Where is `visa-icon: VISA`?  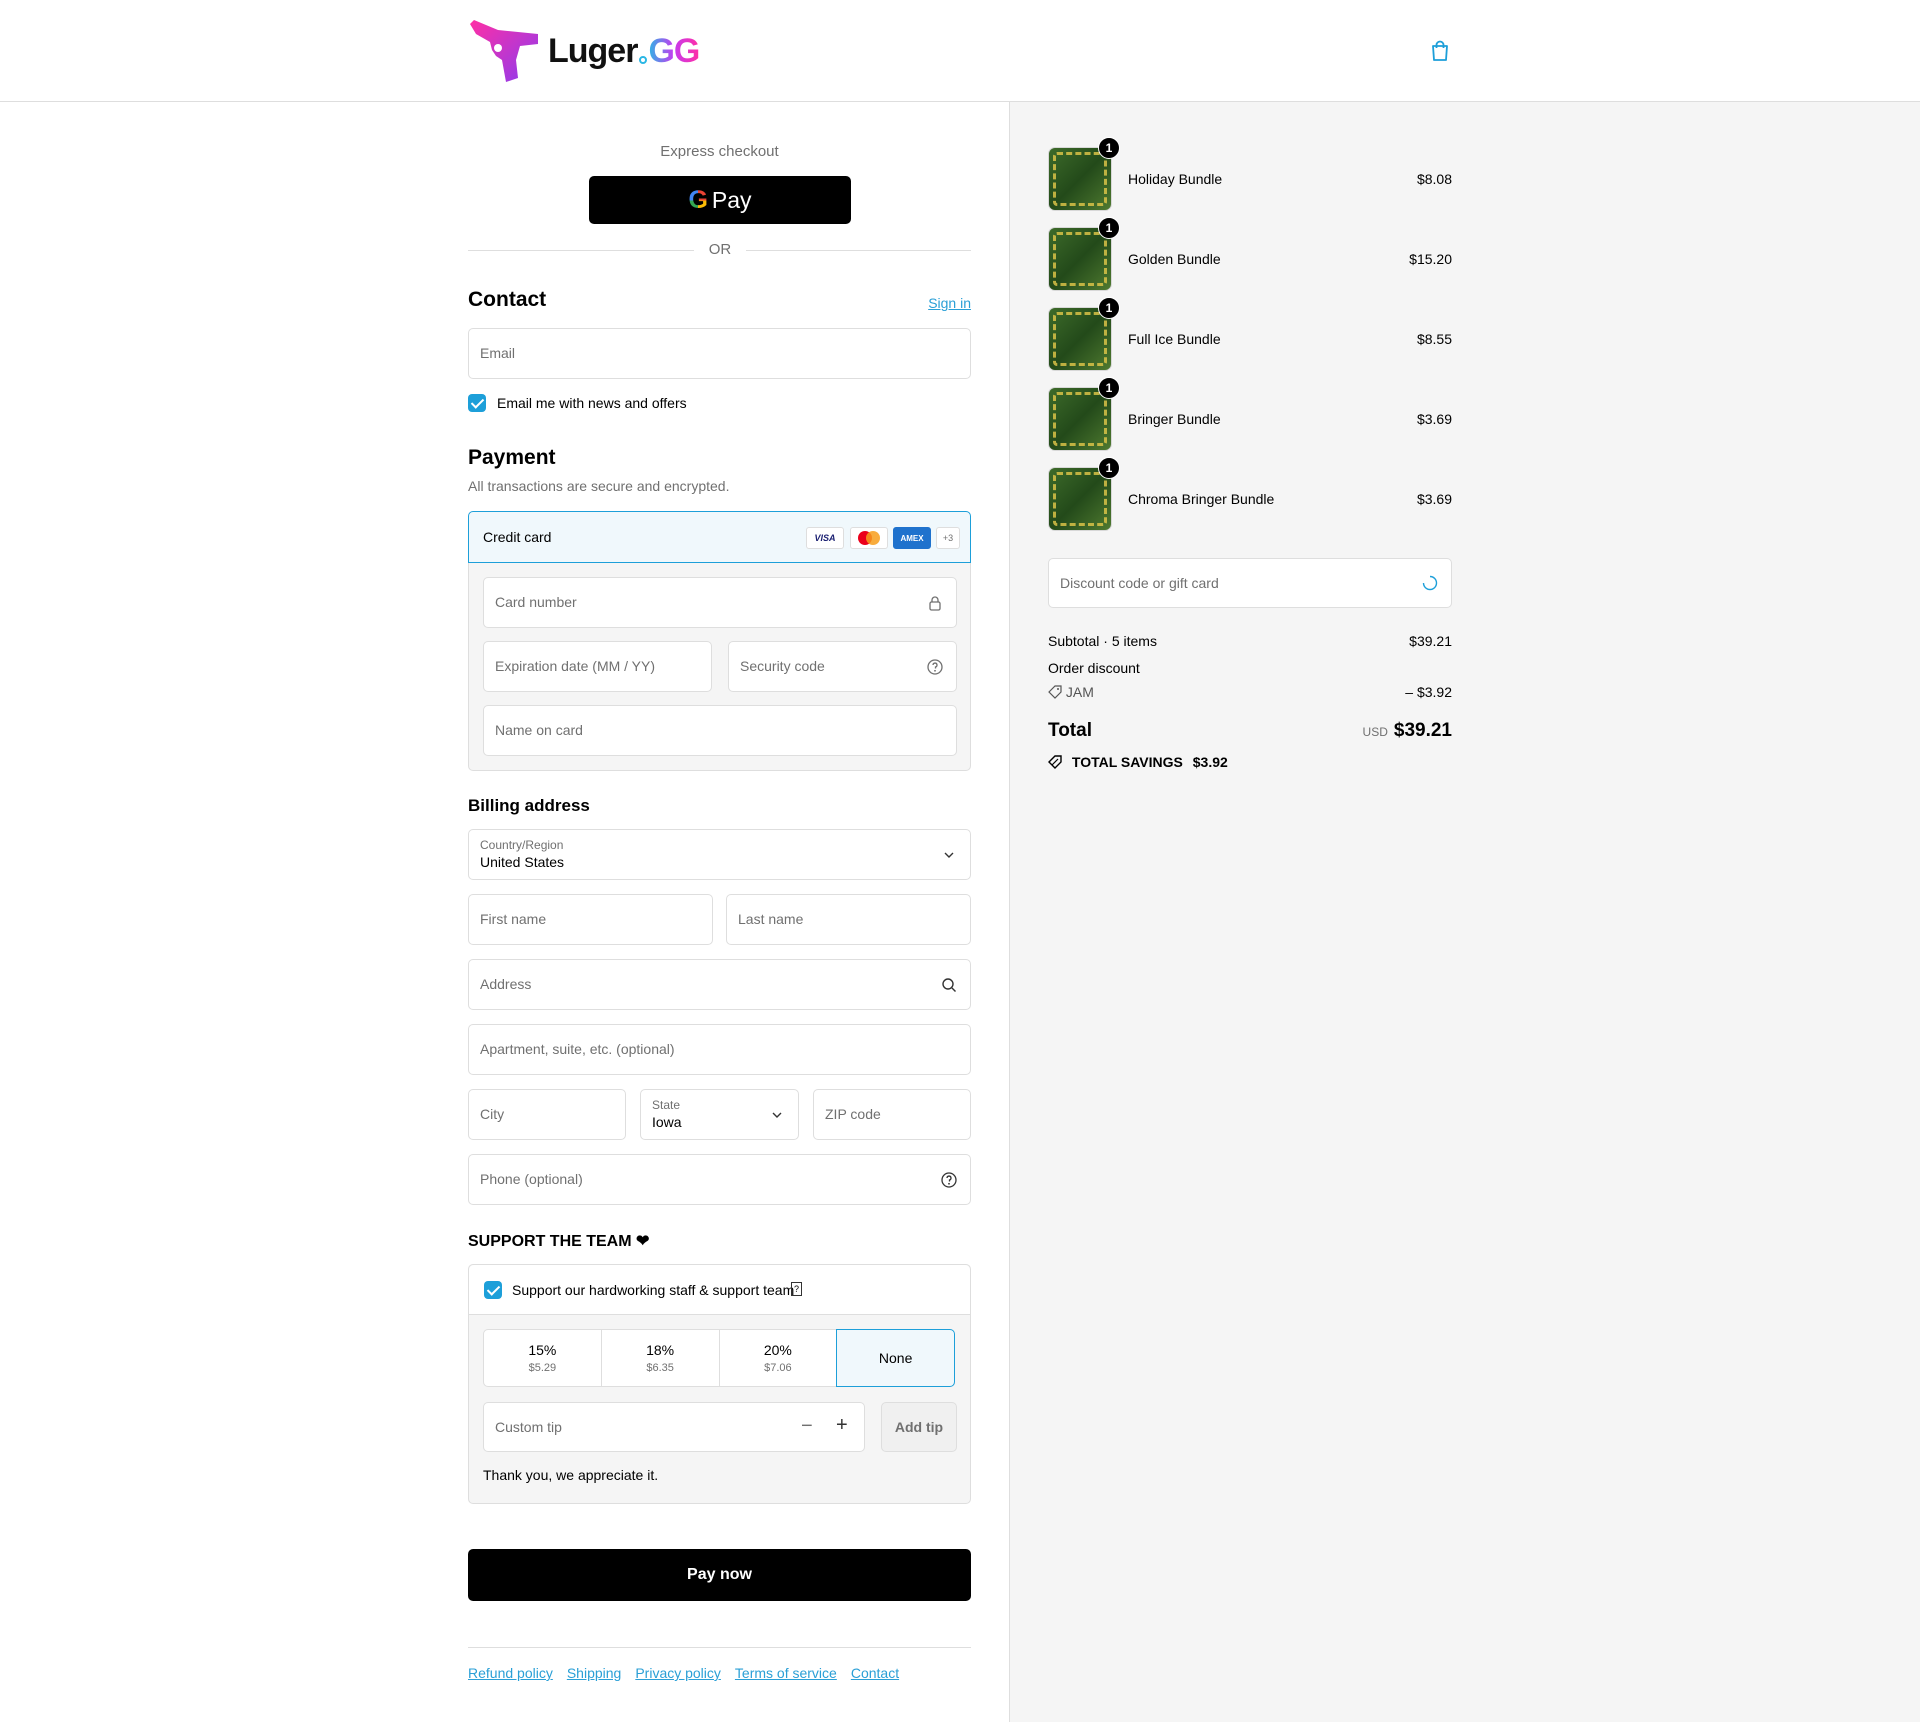
visa-icon: VISA is located at coordinates (825, 538).